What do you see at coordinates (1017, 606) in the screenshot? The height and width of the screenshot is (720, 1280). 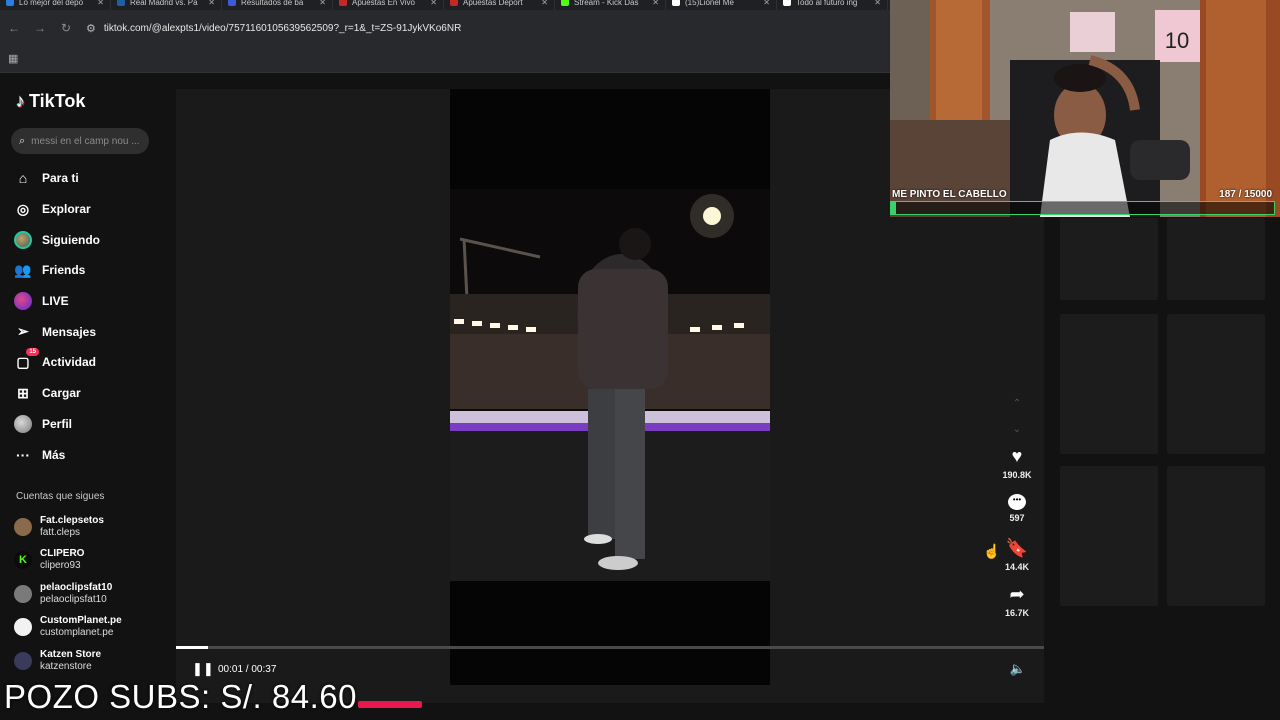 I see `share-button: ➦ 16.7K` at bounding box center [1017, 606].